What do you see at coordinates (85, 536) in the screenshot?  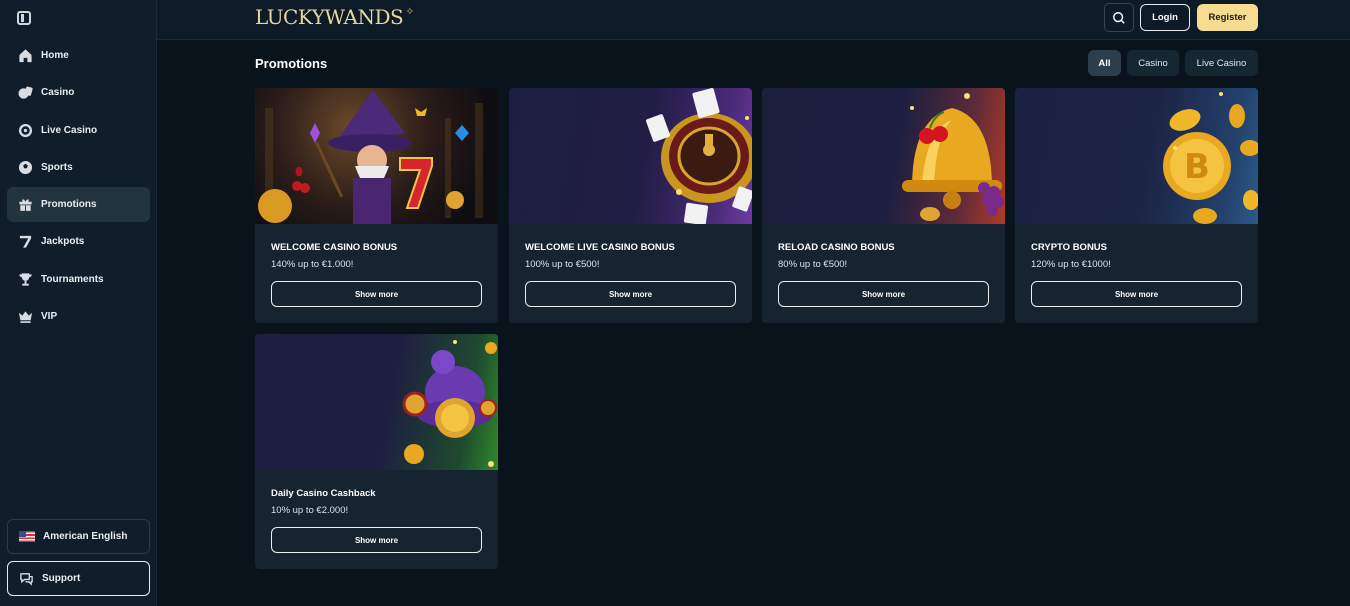 I see `language-label: American English` at bounding box center [85, 536].